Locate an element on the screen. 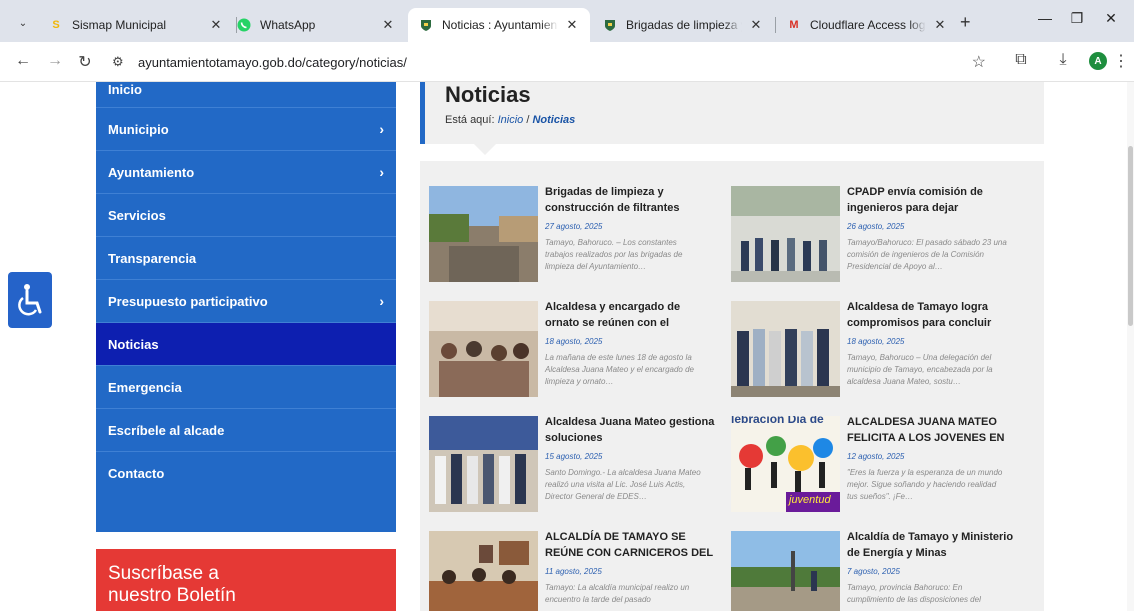  new-tab-button: + is located at coordinates (965, 22).